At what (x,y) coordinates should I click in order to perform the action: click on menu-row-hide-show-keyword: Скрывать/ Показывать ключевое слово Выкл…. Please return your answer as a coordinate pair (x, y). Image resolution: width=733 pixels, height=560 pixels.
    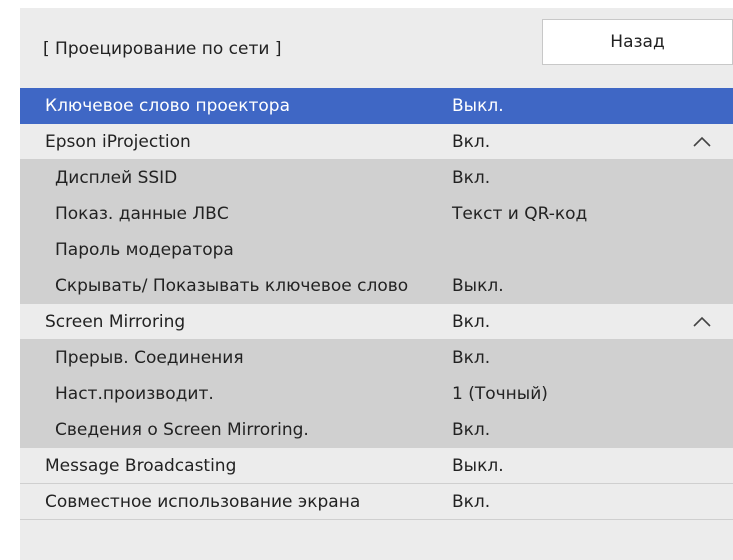
    Looking at the image, I should click on (376, 286).